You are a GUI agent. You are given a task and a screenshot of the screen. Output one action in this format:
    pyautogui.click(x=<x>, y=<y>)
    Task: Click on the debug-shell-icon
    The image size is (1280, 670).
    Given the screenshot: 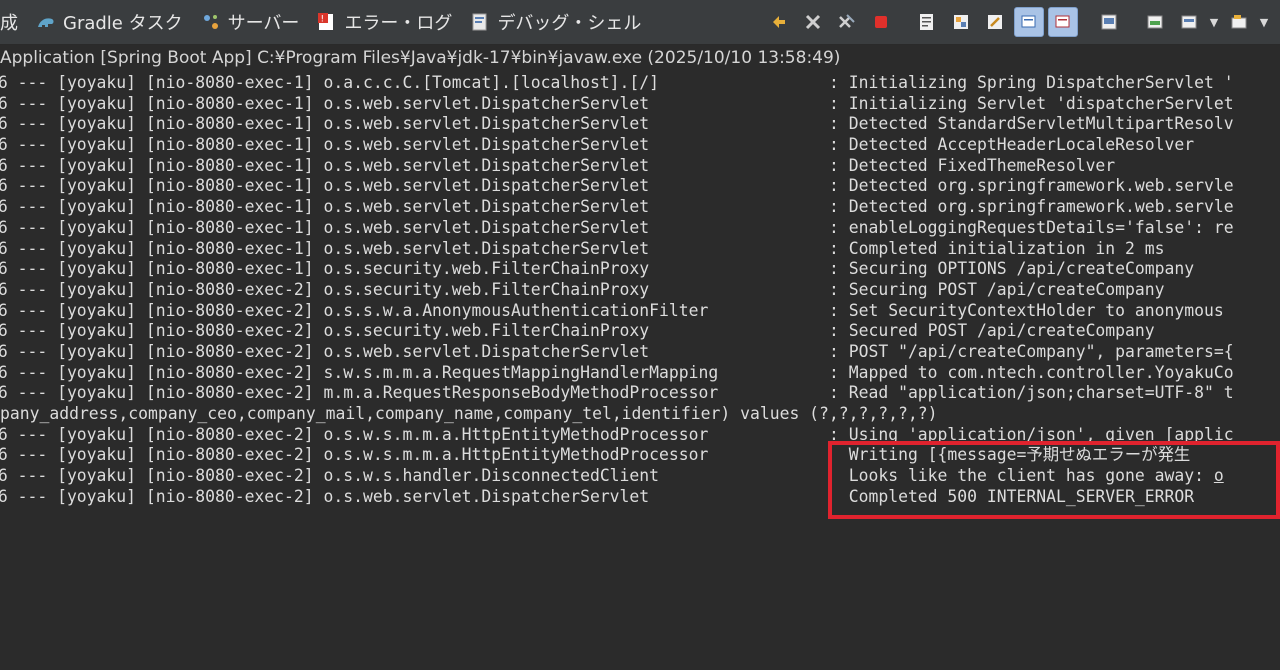 What is the action you would take?
    pyautogui.click(x=480, y=22)
    